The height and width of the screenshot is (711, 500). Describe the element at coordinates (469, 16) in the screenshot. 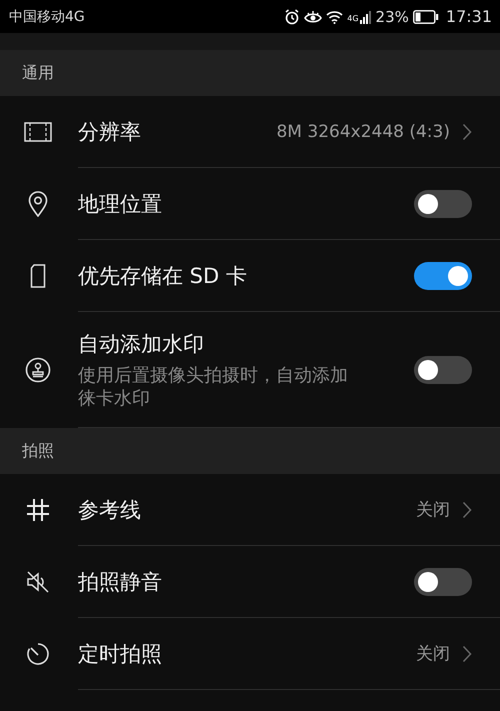

I see `clock-time: 17:31` at that location.